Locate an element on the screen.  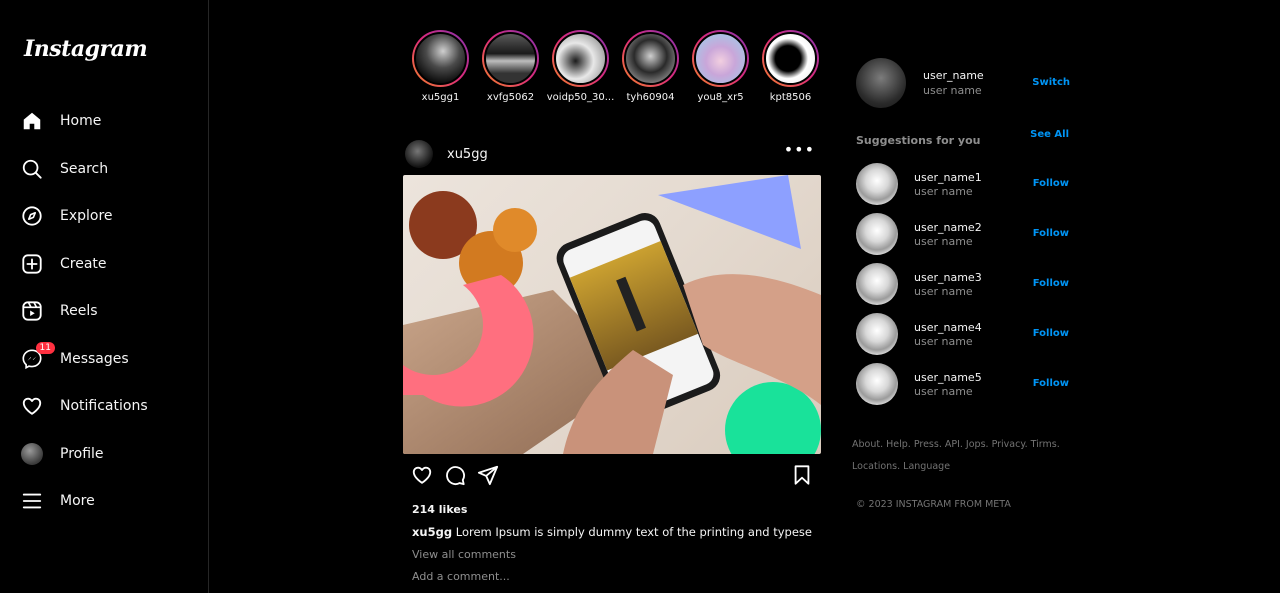
suggestion-item: user_name4 user name Follow is located at coordinates (963, 338).